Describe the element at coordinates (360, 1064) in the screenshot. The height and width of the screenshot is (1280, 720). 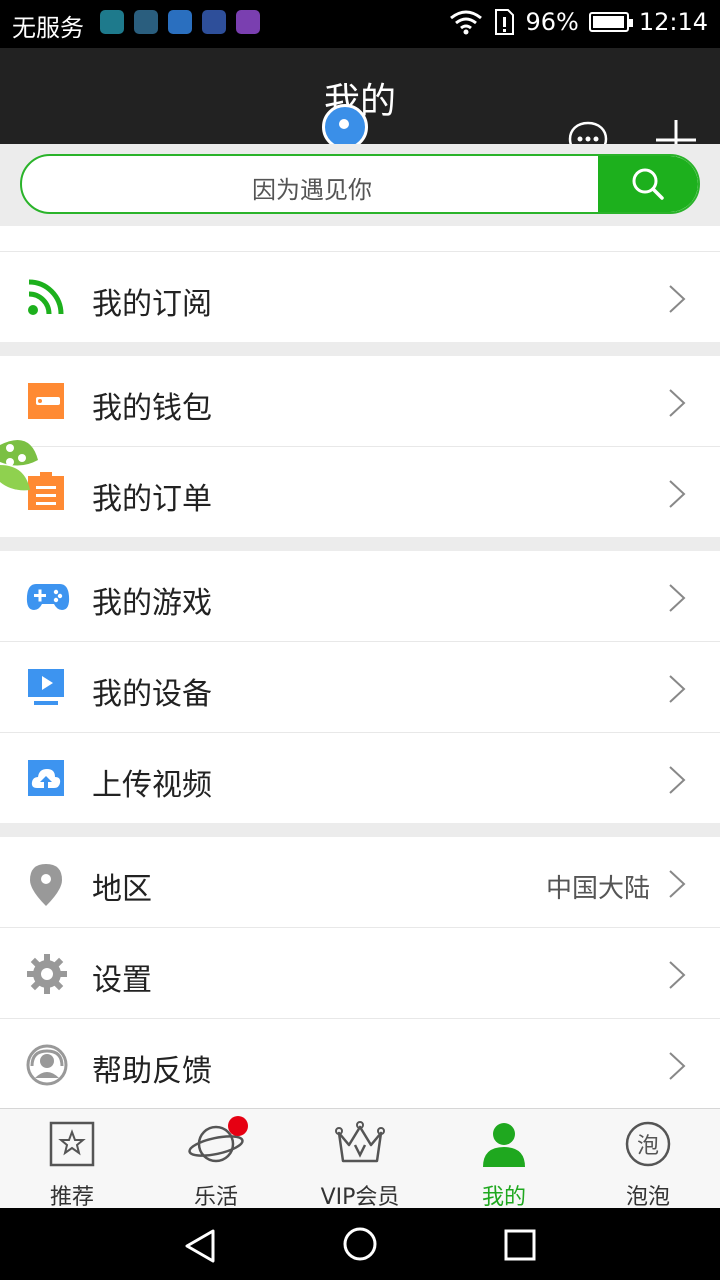
I see `menu-item-headset: 帮助反馈` at that location.